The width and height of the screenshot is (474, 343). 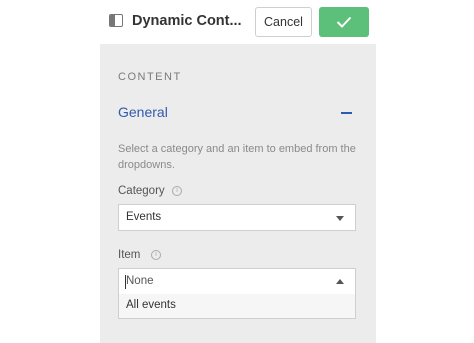 I want to click on dropdown-option-label: All events, so click(x=151, y=305).